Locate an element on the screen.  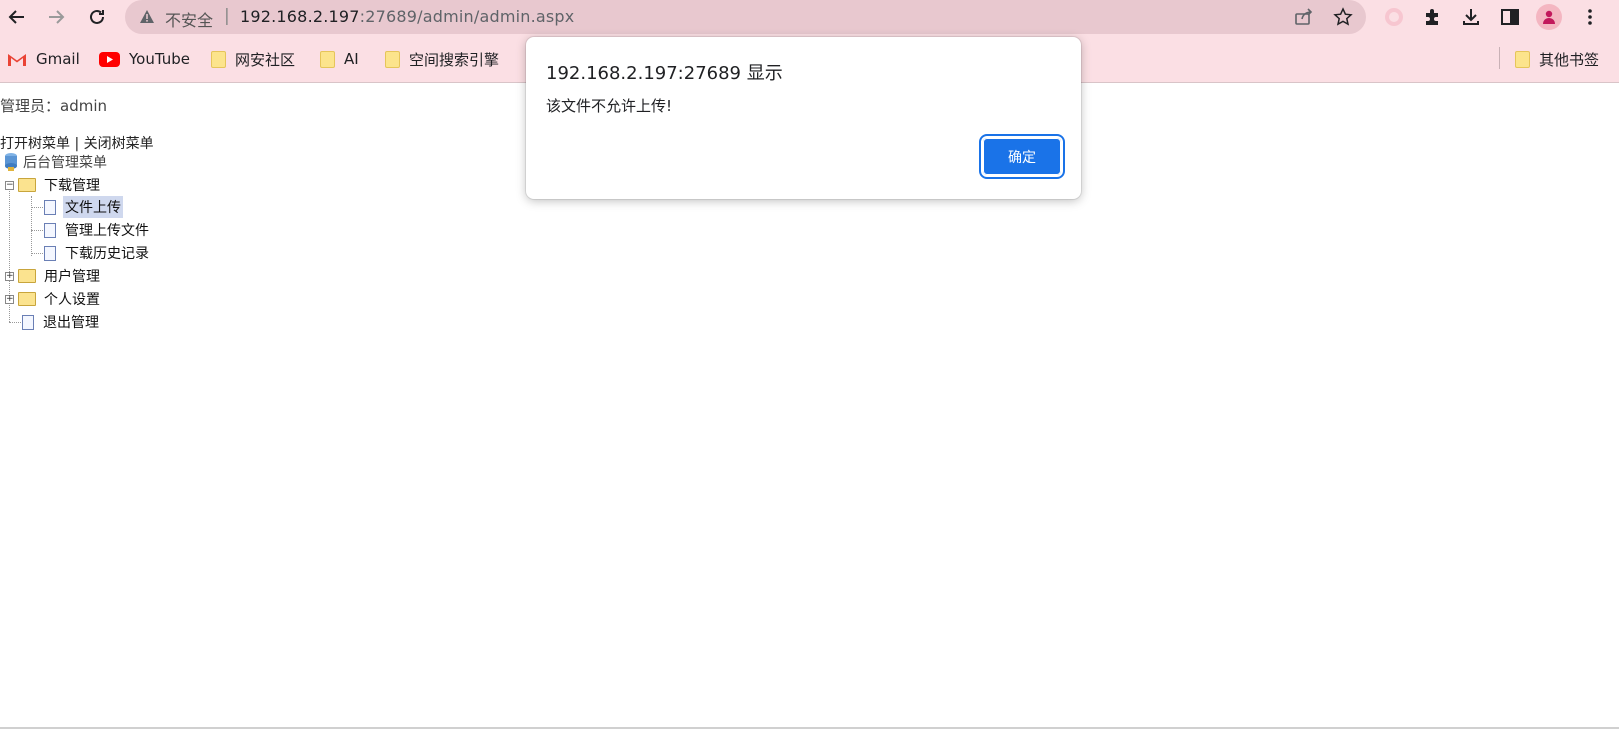
avatar-icon is located at coordinates (1549, 17).